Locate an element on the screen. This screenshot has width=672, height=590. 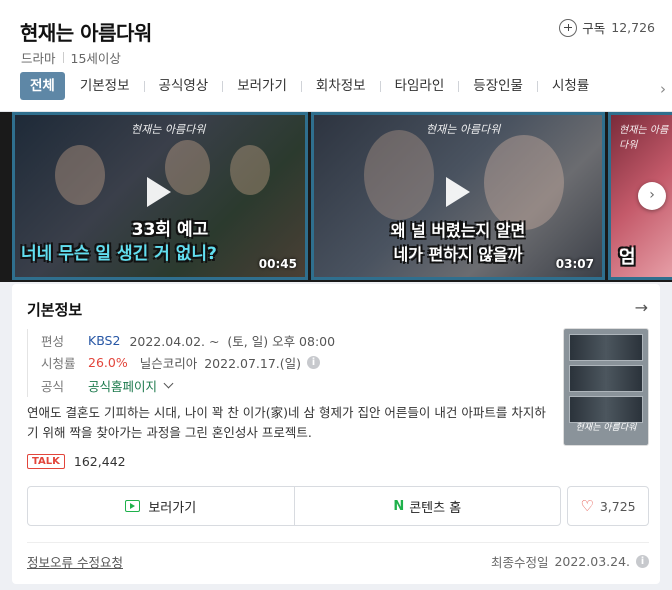
age-rating-label: 15세이상 is located at coordinates (95, 58).